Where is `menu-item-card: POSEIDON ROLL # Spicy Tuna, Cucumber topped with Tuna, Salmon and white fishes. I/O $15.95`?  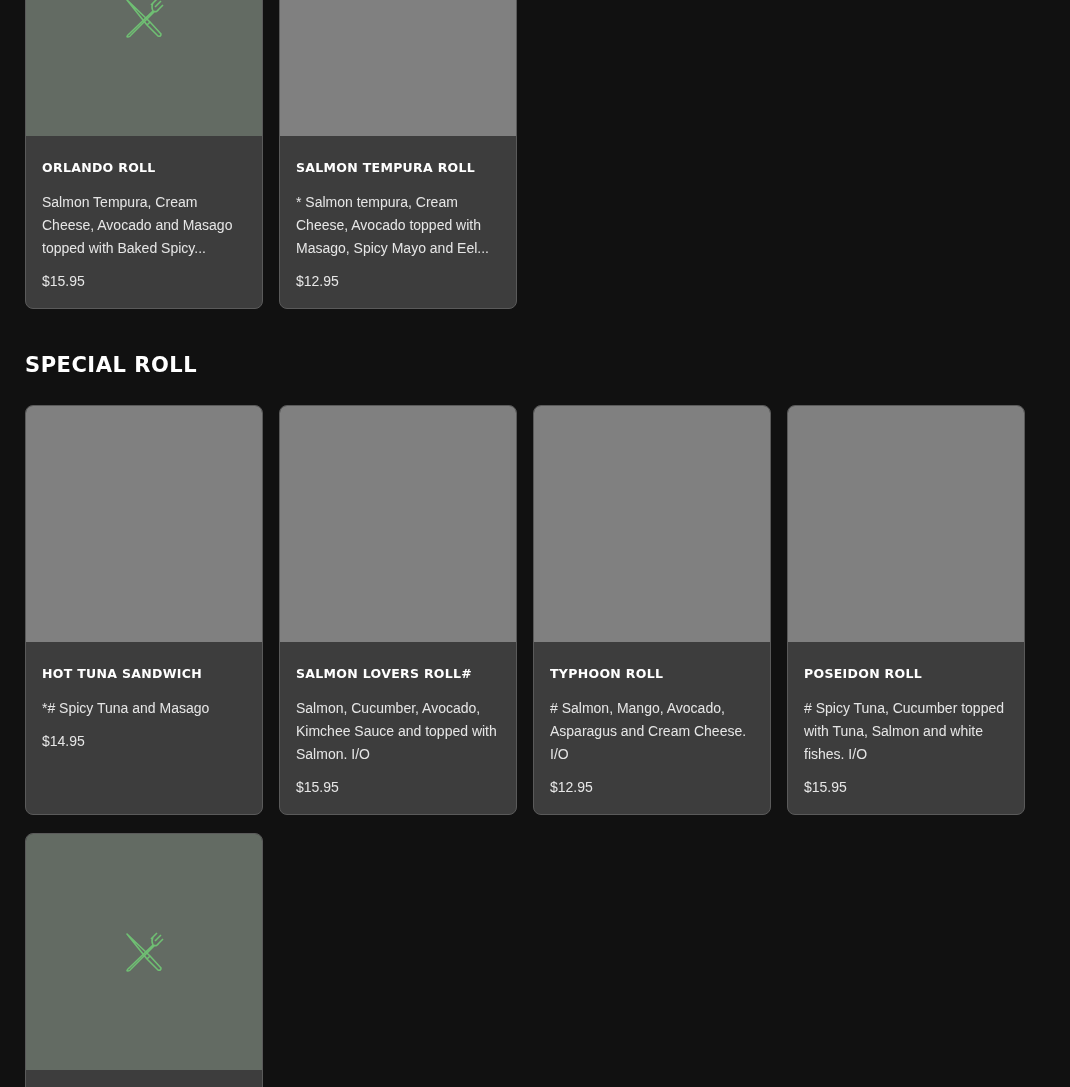 menu-item-card: POSEIDON ROLL # Spicy Tuna, Cucumber topped with Tuna, Salmon and white fishes. I/O $15.95 is located at coordinates (906, 610).